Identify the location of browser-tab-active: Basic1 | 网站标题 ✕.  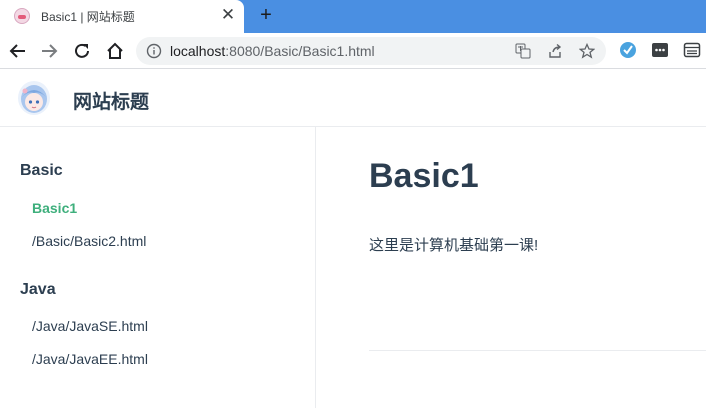
(122, 16).